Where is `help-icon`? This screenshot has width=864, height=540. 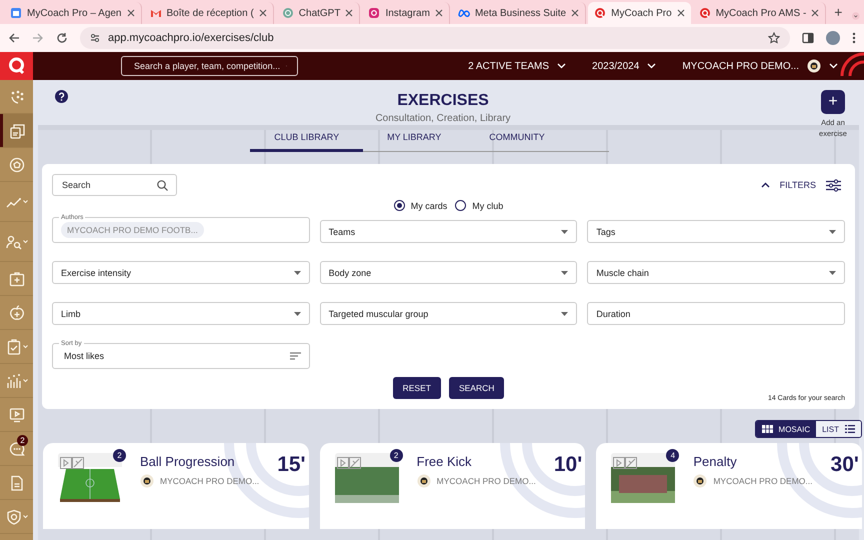
help-icon is located at coordinates (61, 96).